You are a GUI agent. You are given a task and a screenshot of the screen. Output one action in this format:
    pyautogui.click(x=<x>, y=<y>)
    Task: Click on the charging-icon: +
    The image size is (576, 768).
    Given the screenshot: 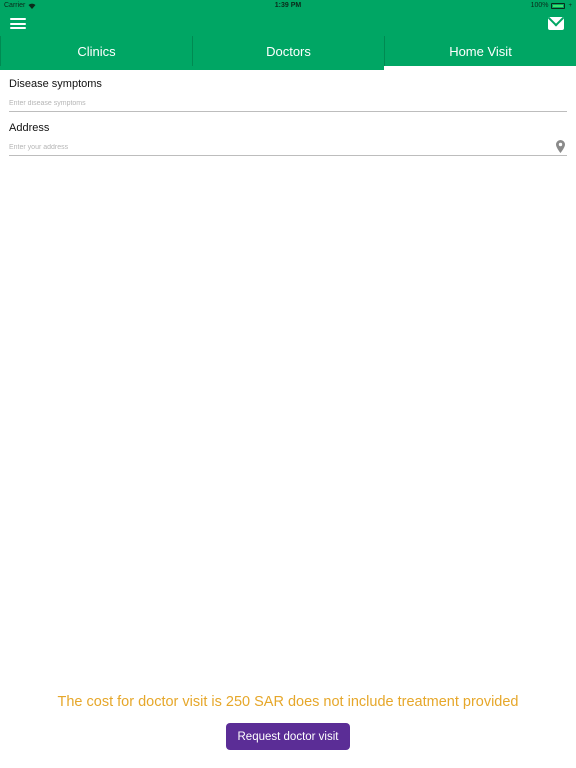 What is the action you would take?
    pyautogui.click(x=570, y=5)
    